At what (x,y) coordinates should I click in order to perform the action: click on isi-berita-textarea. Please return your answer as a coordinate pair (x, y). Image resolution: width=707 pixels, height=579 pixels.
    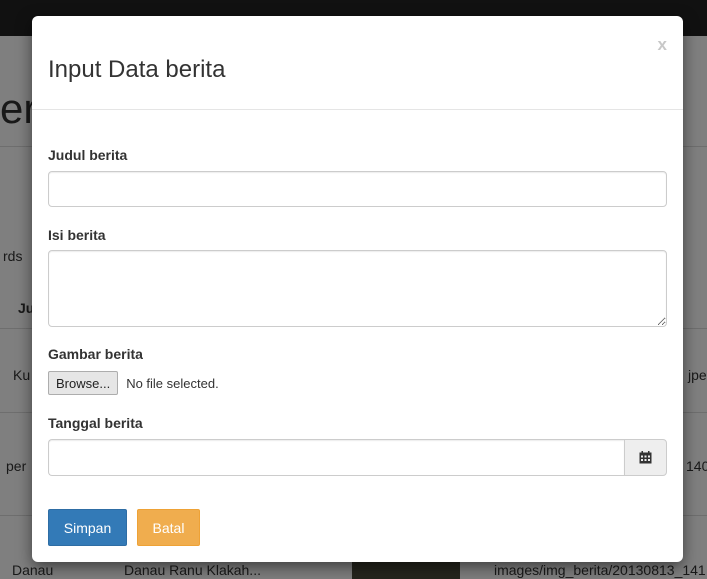
    Looking at the image, I should click on (357, 288).